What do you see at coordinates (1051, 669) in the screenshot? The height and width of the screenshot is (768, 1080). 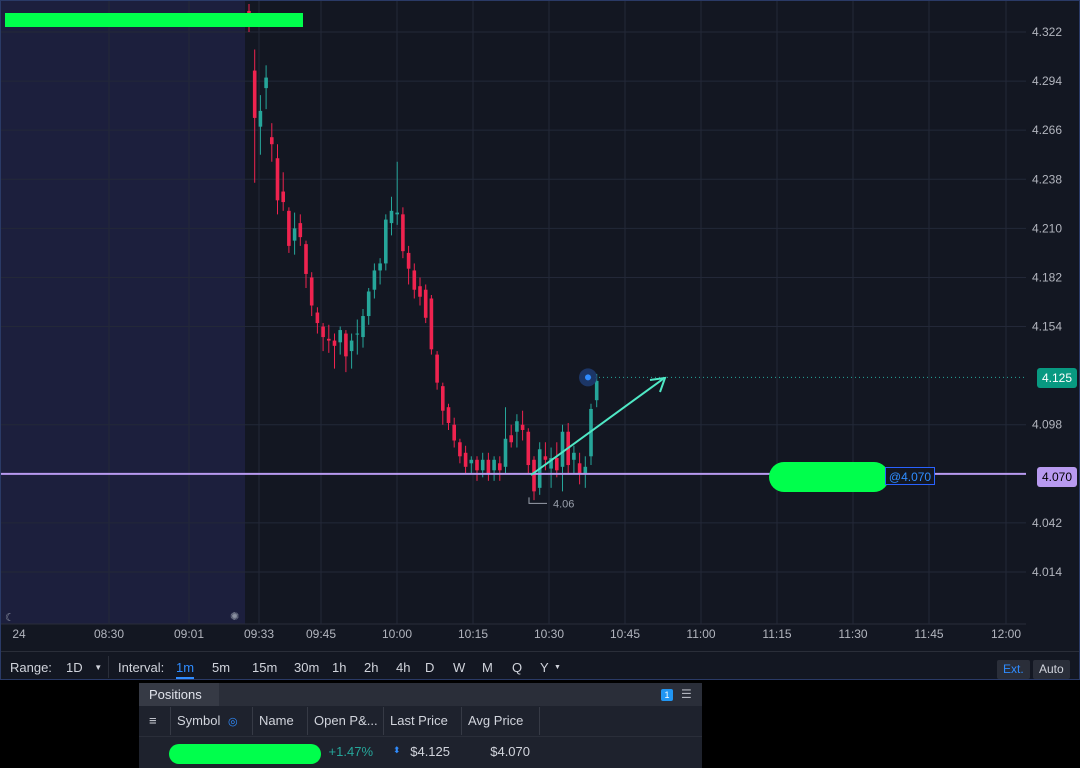 I see `auto-scale-toggle: Auto` at bounding box center [1051, 669].